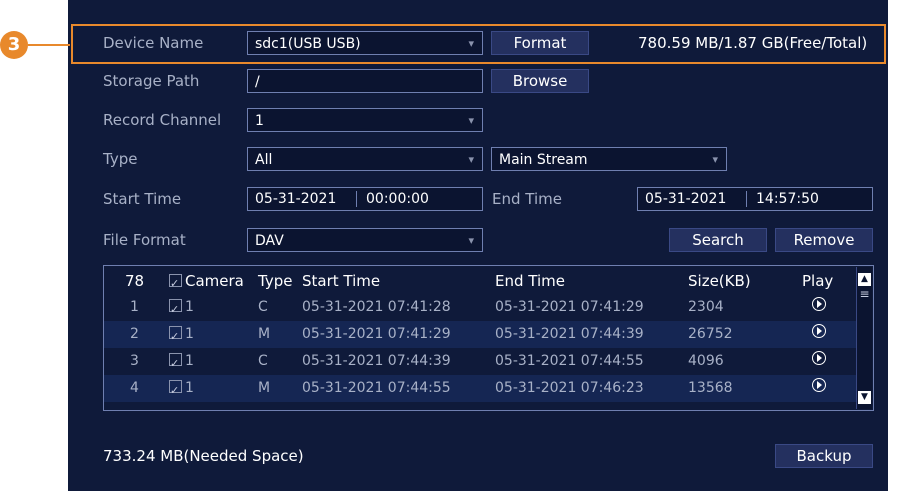  I want to click on header-end-time: End Time, so click(530, 281).